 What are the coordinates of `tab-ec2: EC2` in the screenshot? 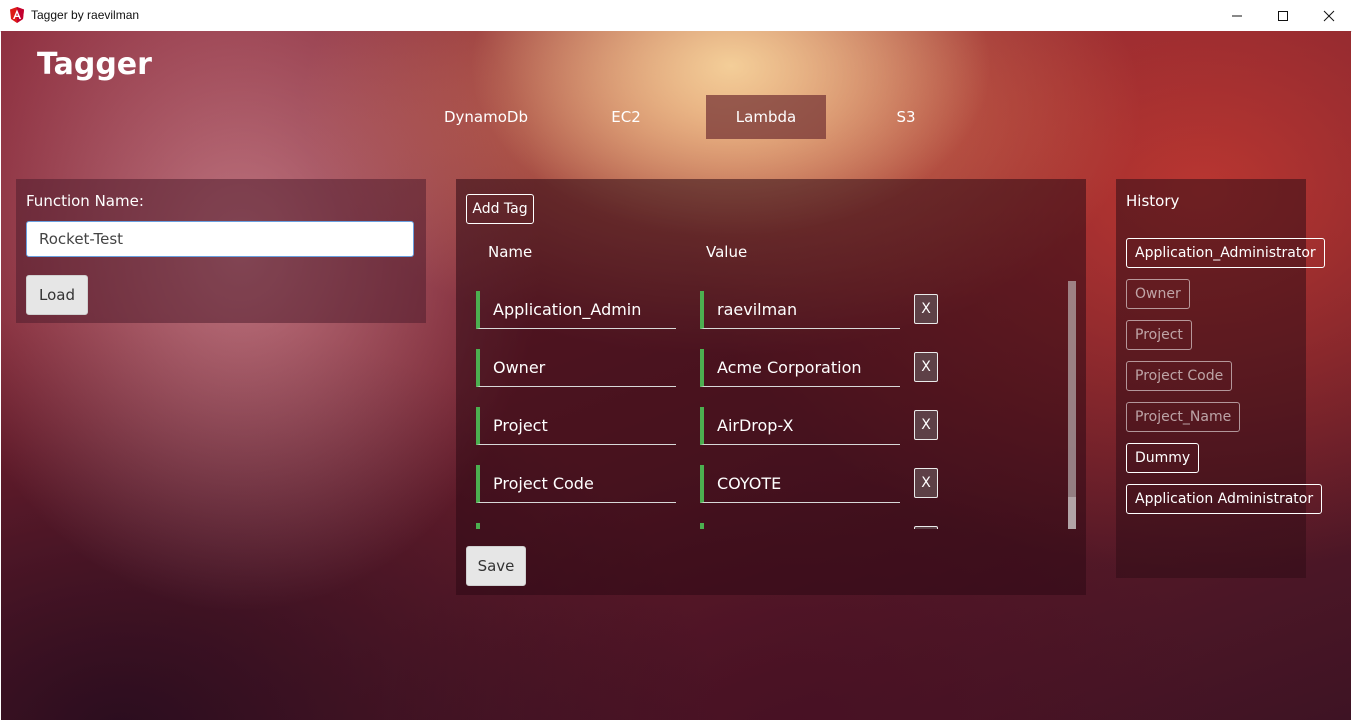 It's located at (626, 117).